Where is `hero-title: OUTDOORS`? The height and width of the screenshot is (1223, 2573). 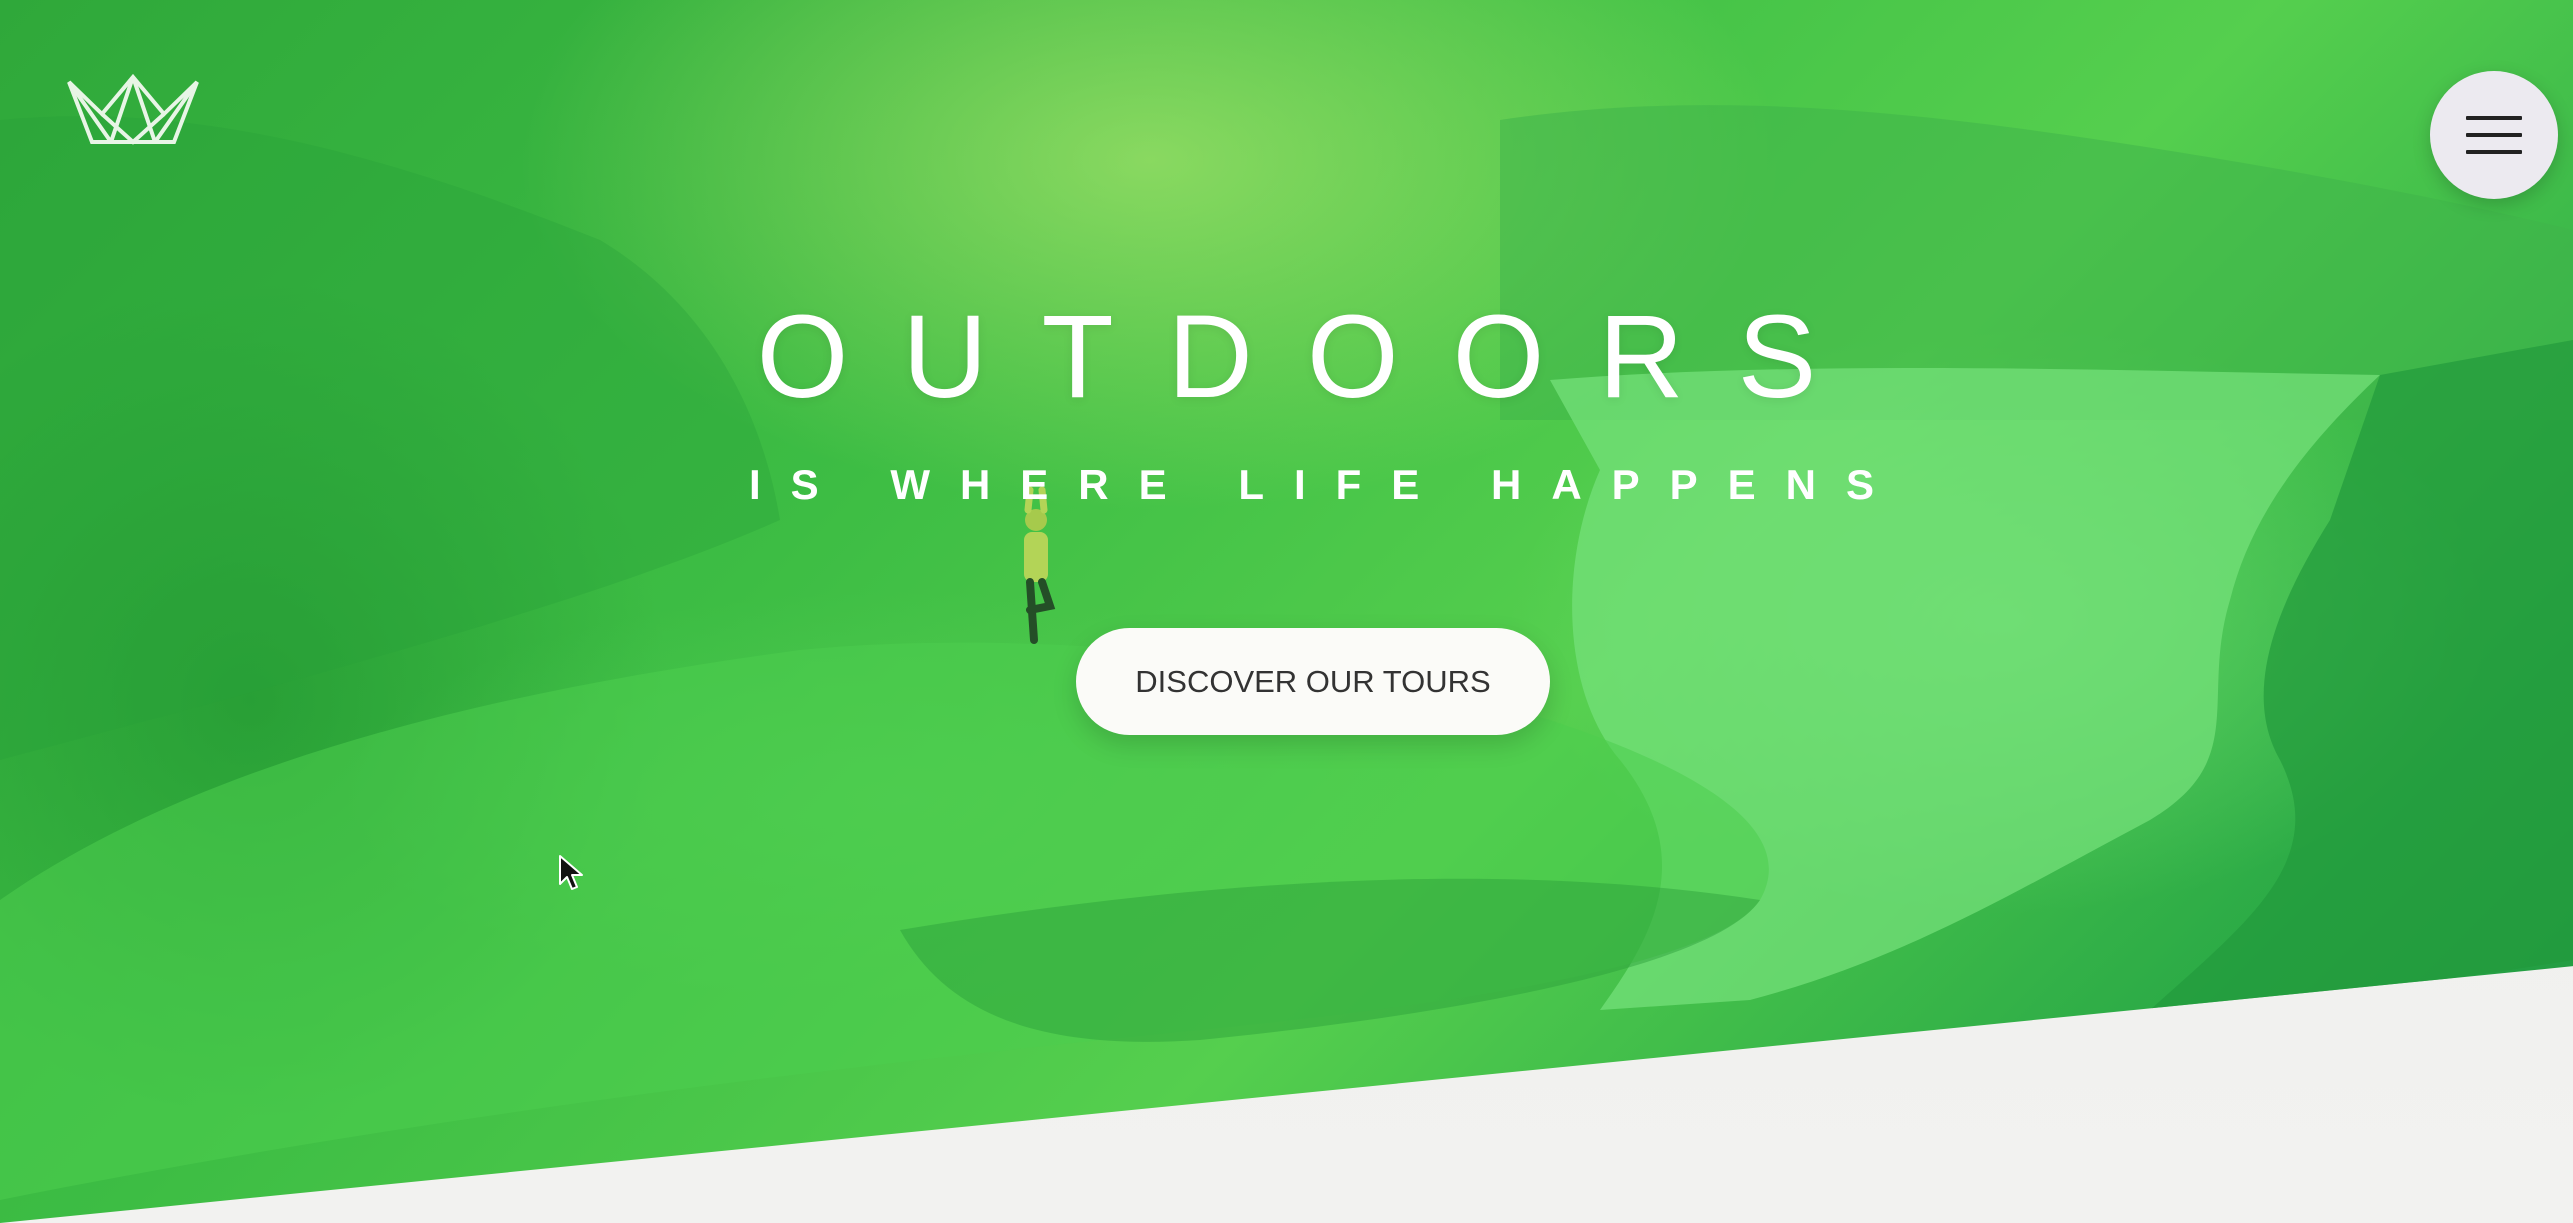
hero-title: OUTDOORS is located at coordinates (1313, 357).